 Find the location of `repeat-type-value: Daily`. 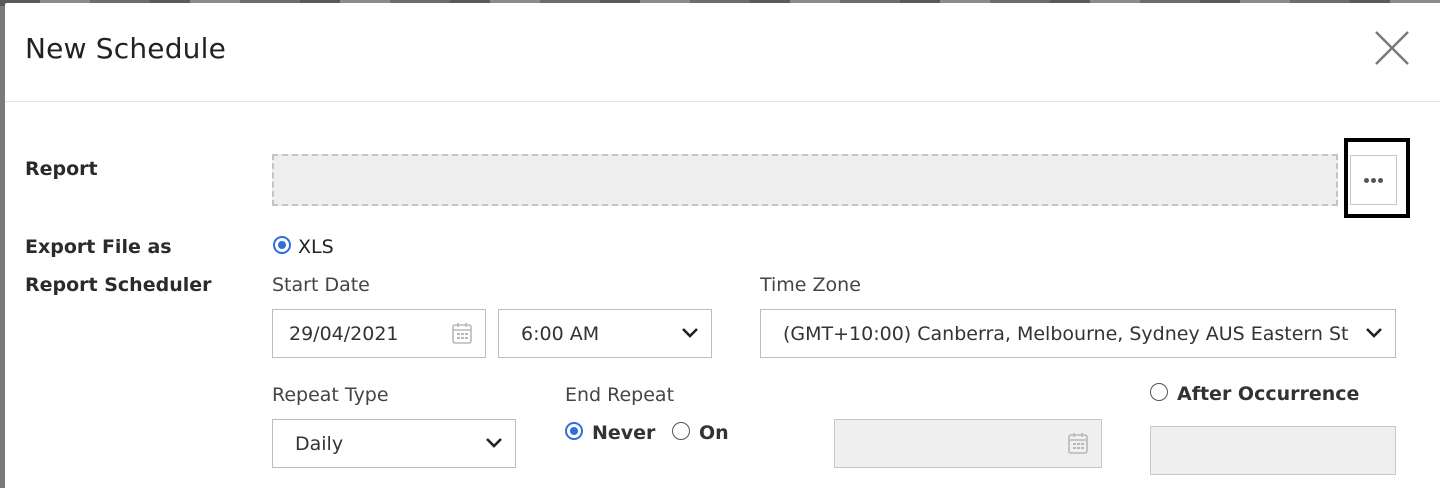

repeat-type-value: Daily is located at coordinates (319, 443).